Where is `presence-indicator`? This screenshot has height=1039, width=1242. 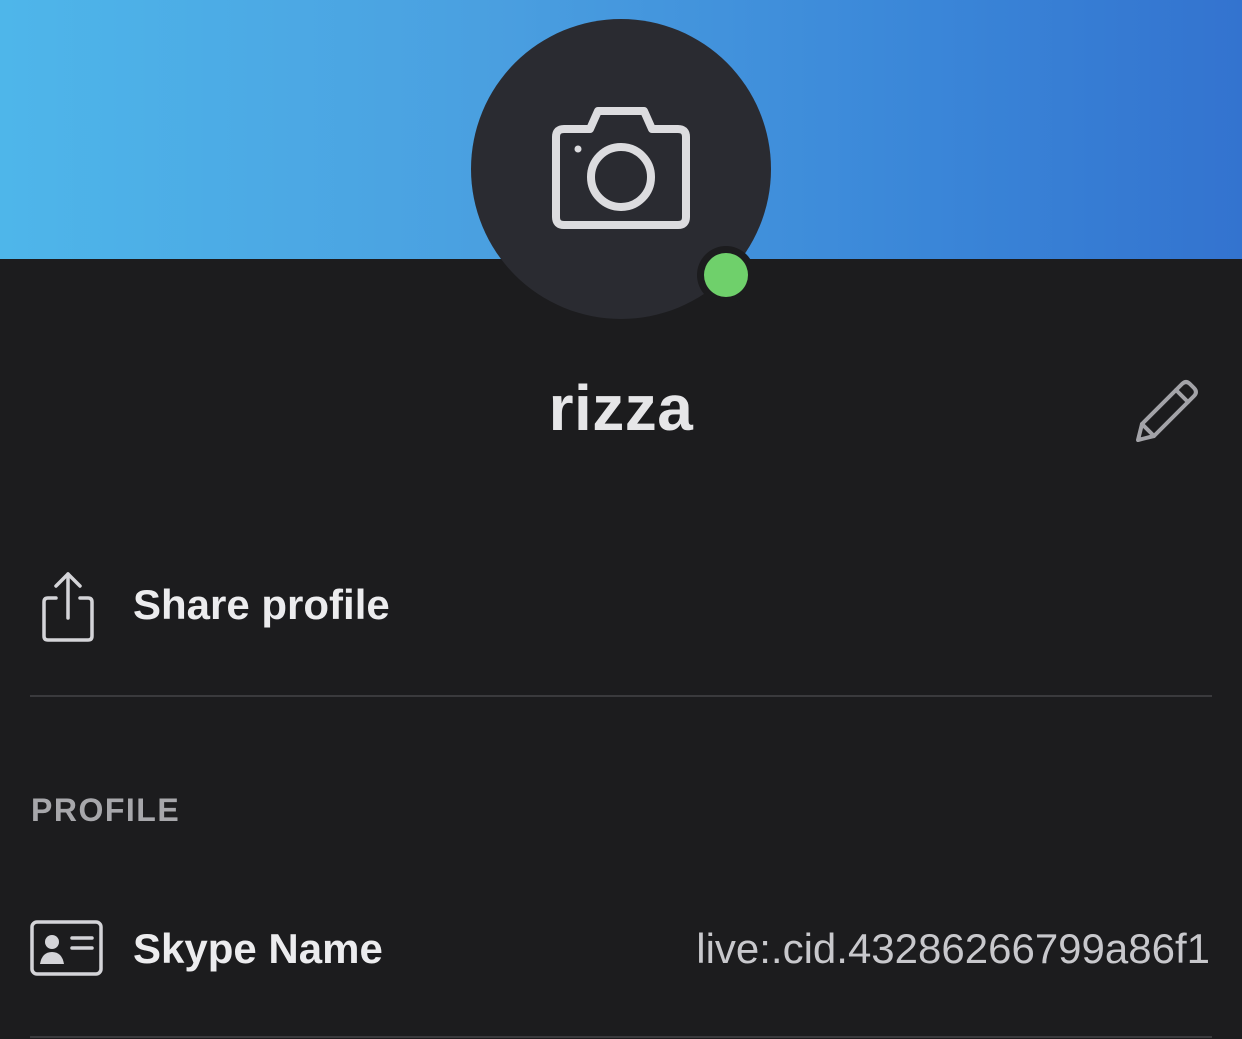 presence-indicator is located at coordinates (726, 275).